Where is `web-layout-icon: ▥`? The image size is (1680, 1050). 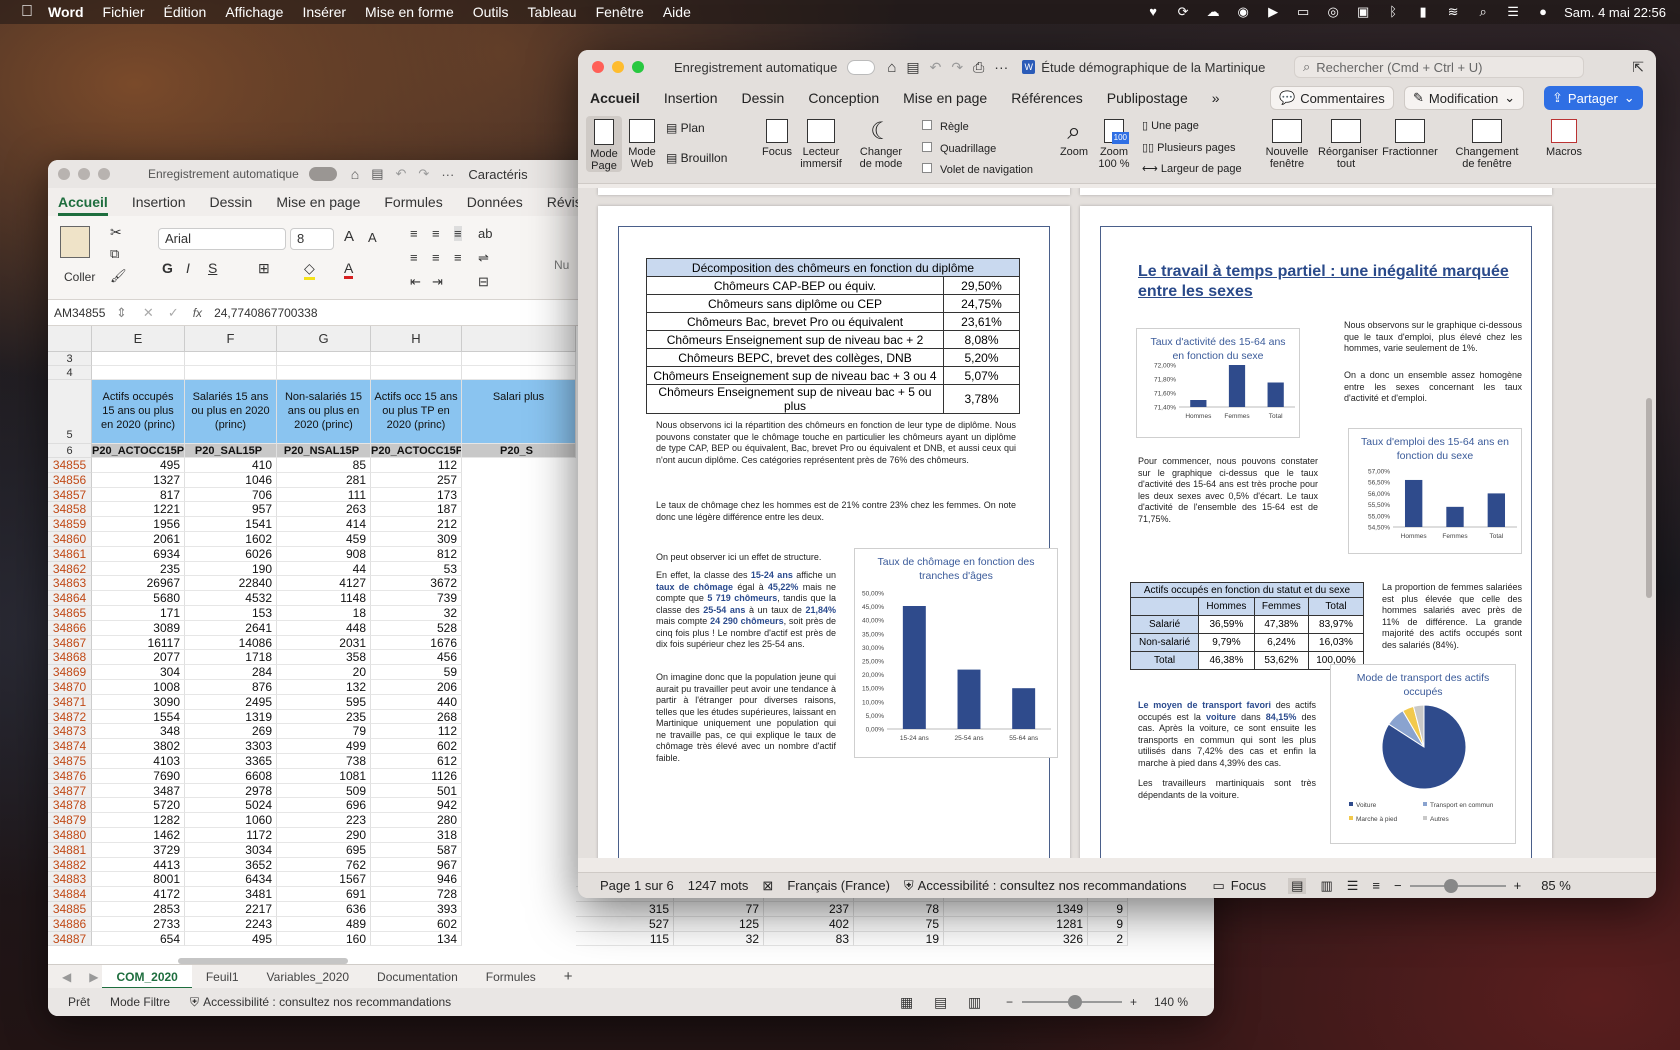
web-layout-icon: ▥ is located at coordinates (1326, 886).